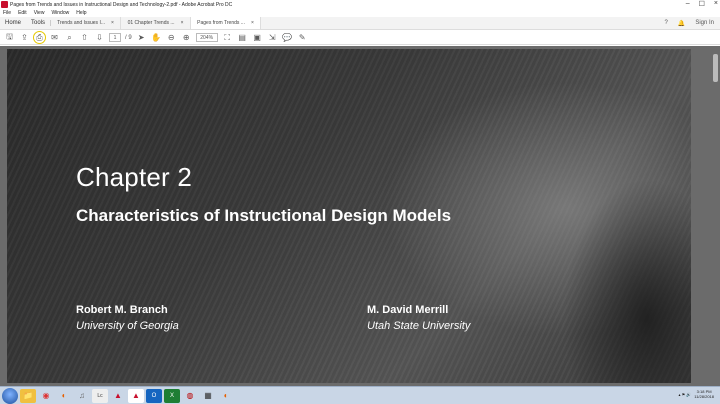  Describe the element at coordinates (24, 37) in the screenshot. I see `upload-icon: ⇪` at that location.